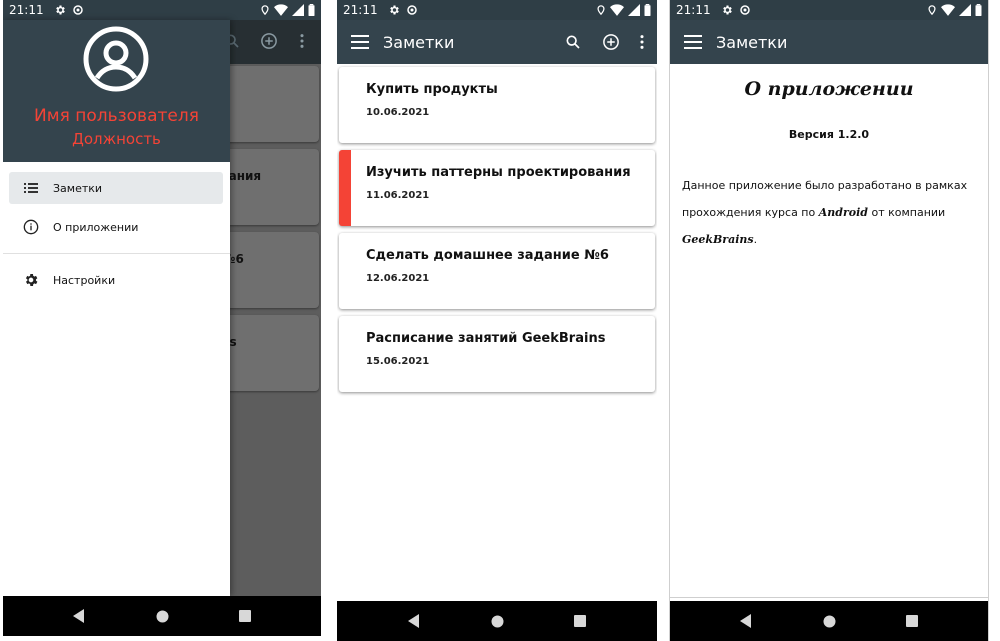 This screenshot has width=1000, height=641. What do you see at coordinates (498, 172) in the screenshot?
I see `note-title: Изучить паттерны проектирования` at bounding box center [498, 172].